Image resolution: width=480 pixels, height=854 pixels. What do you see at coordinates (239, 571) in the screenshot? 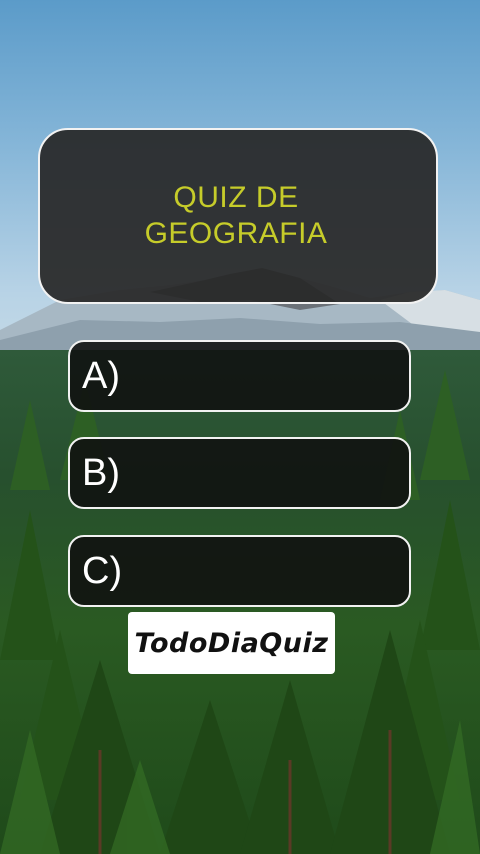
I see `answer-option-c: C)` at bounding box center [239, 571].